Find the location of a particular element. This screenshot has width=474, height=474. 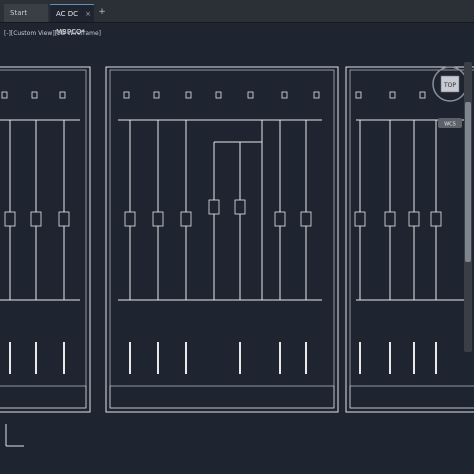

viewcube-face-label: TOP is located at coordinates (449, 85).